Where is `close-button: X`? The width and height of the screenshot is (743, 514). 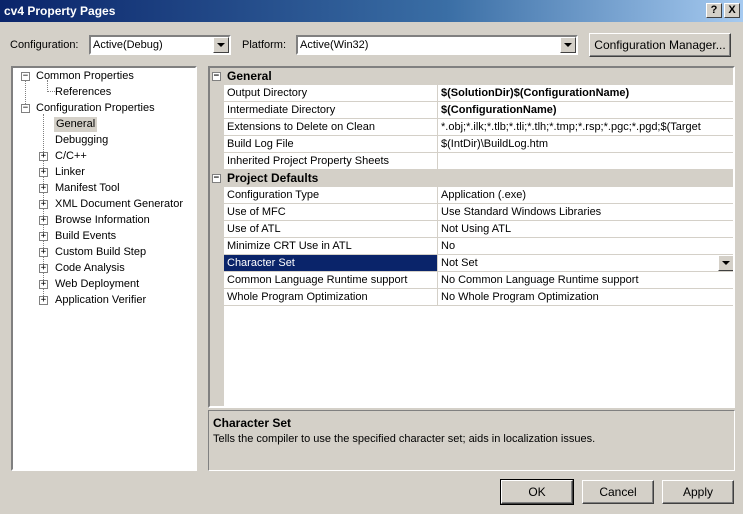
close-button: X is located at coordinates (732, 10).